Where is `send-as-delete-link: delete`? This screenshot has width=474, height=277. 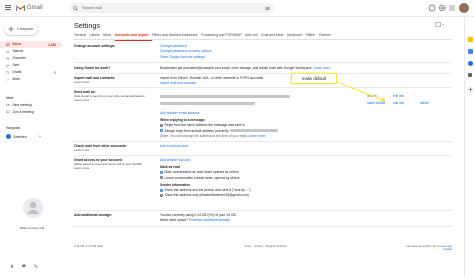 send-as-delete-link: delete is located at coordinates (424, 103).